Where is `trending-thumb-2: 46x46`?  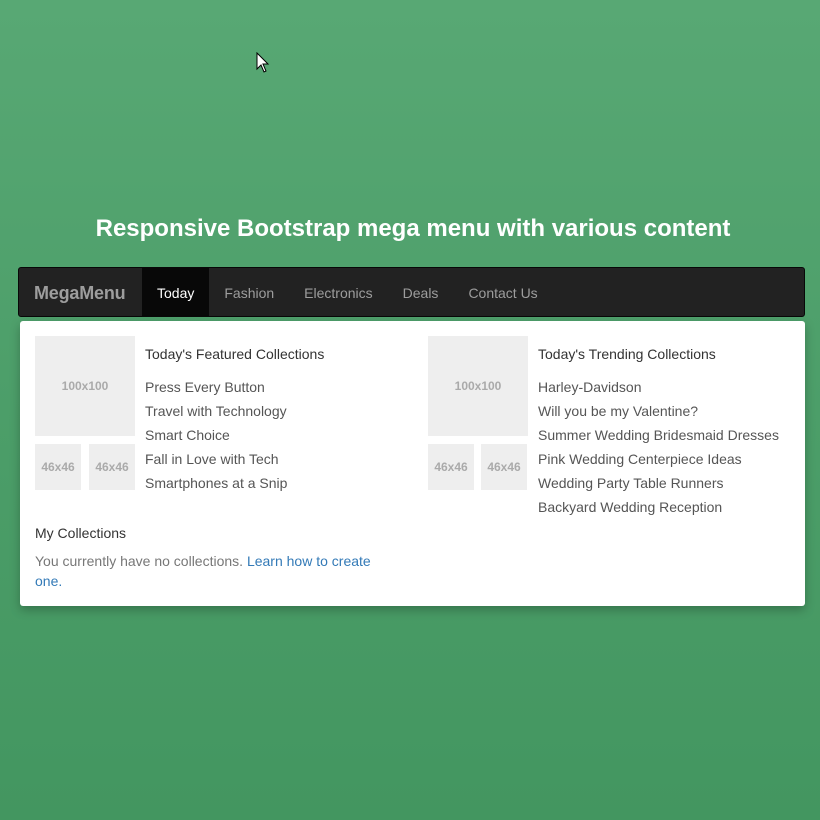
trending-thumb-2: 46x46 is located at coordinates (504, 467).